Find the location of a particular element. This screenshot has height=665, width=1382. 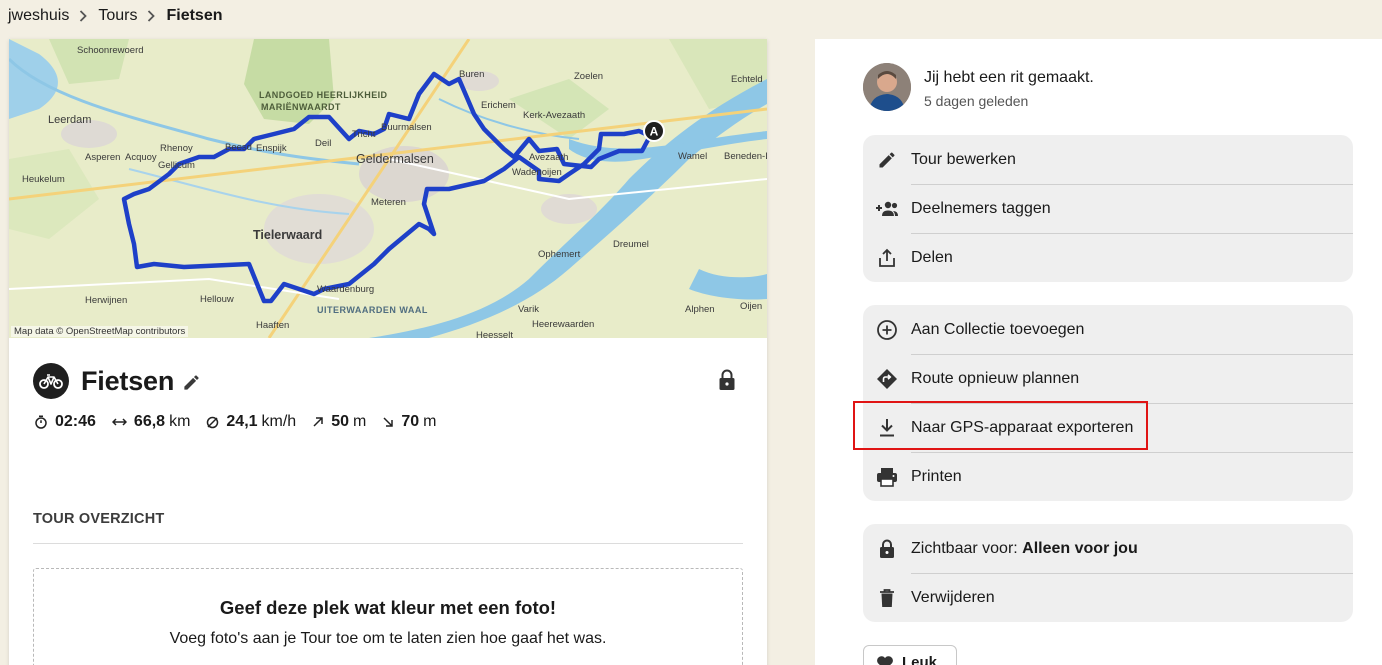

pencil-icon is located at coordinates (887, 160).